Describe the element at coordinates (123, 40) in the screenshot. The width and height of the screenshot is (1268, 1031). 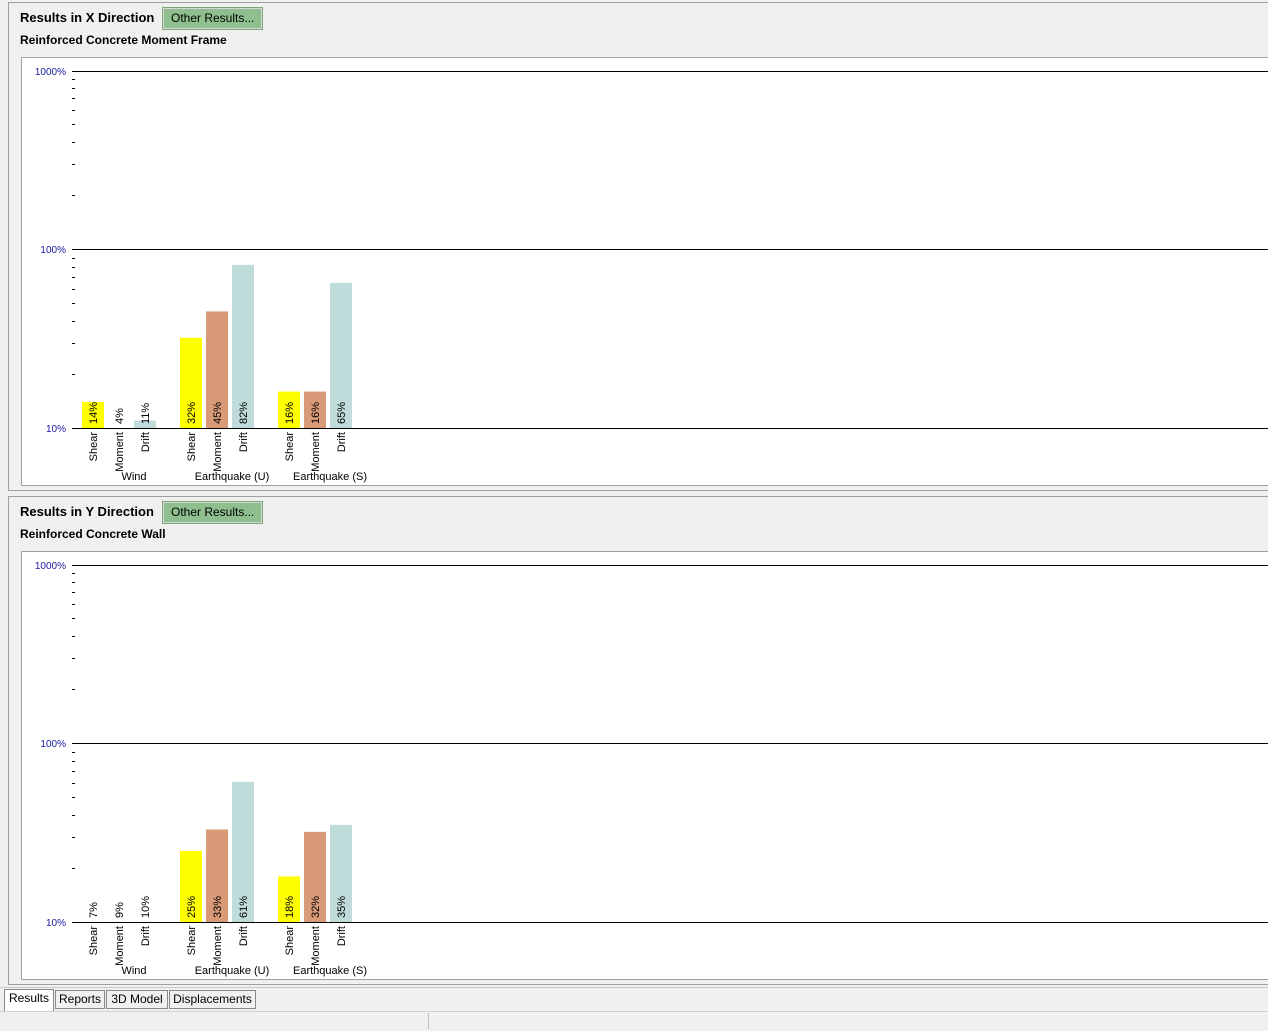
I see `panel-subtitle-x: Reinforced Concrete Moment Frame` at that location.